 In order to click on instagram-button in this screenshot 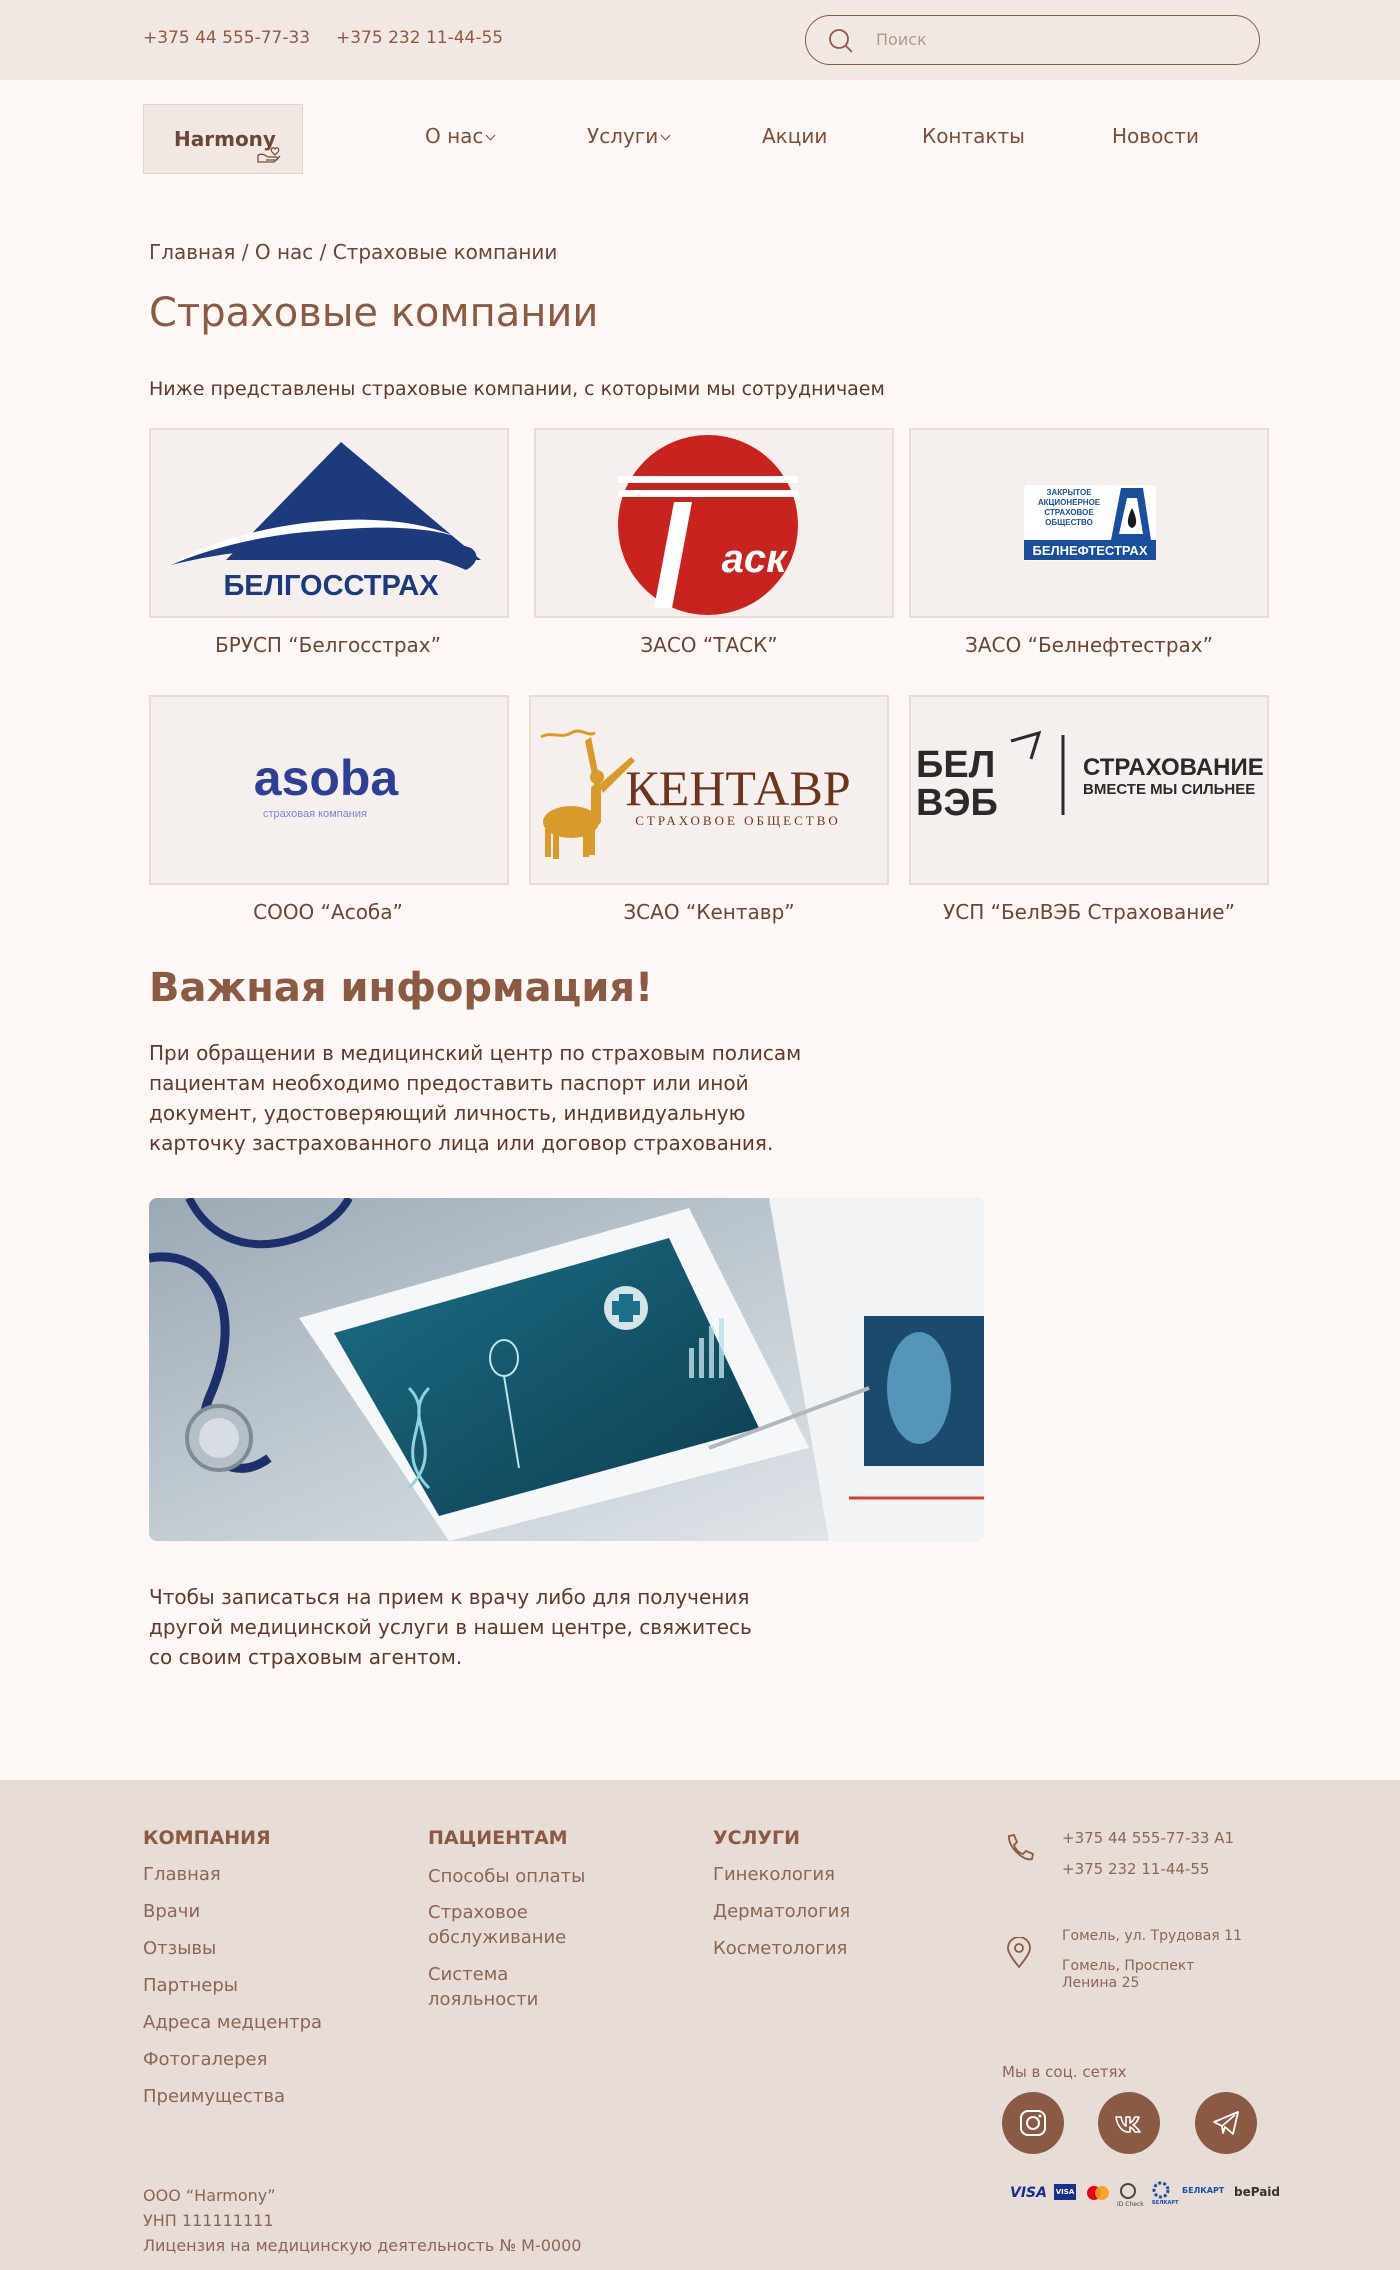, I will do `click(1033, 2123)`.